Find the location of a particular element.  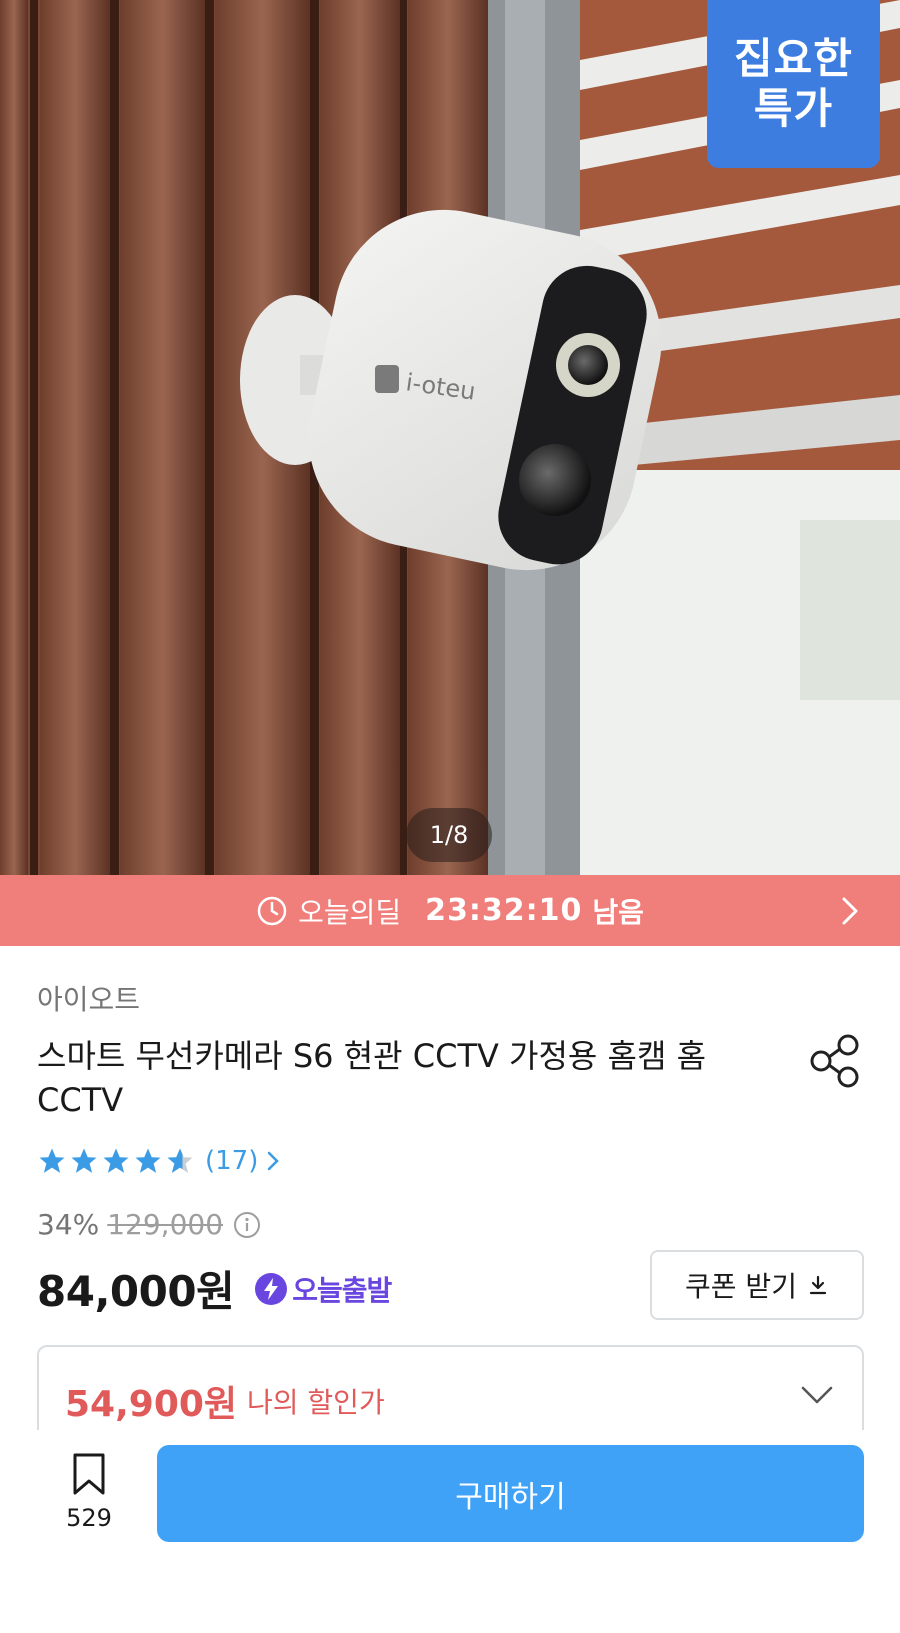

lightning-icon is located at coordinates (271, 1288).